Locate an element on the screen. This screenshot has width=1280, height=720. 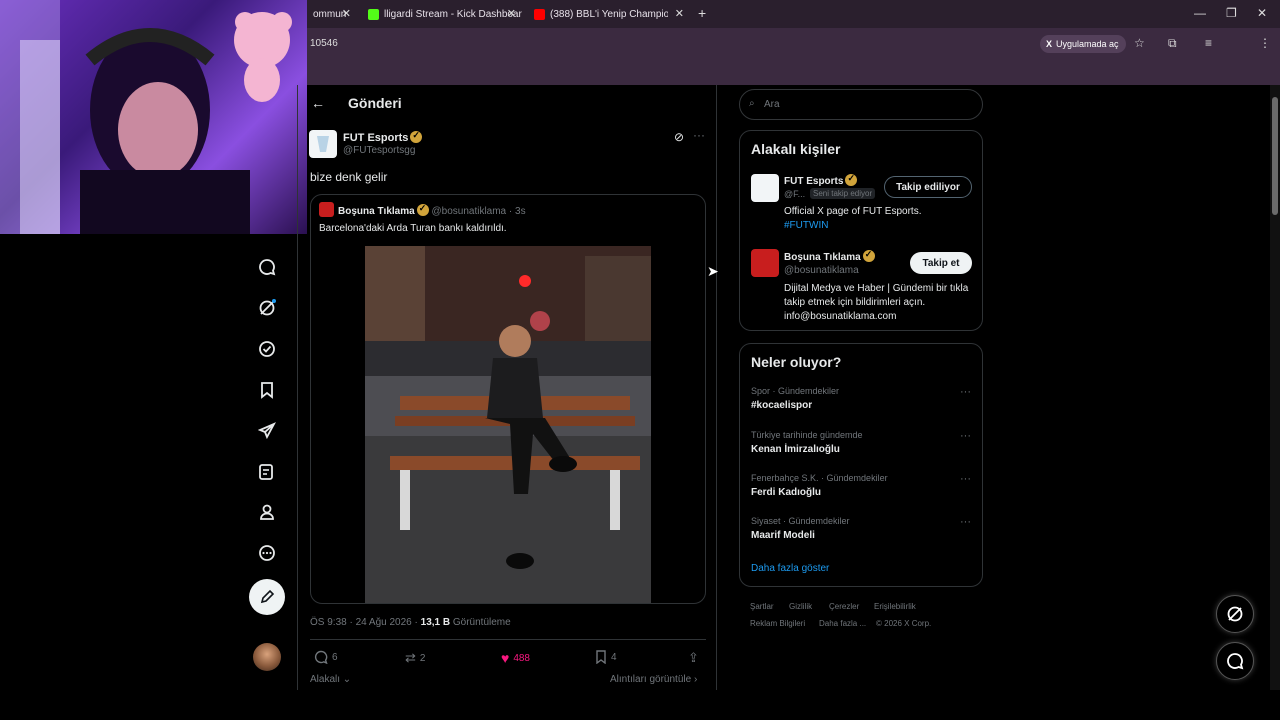
person-name-text: FUT Esports is located at coordinates (814, 181).